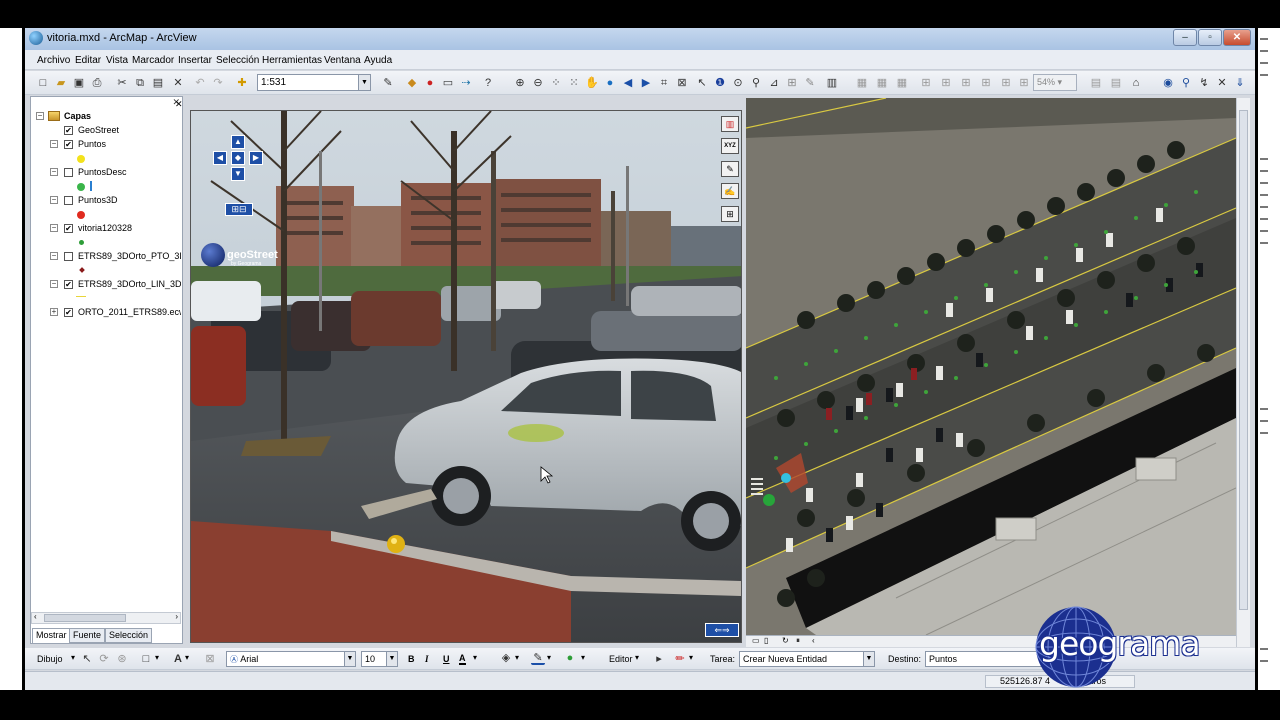 This screenshot has height=720, width=1280. I want to click on menu-archivo: Archivo, so click(53, 60).